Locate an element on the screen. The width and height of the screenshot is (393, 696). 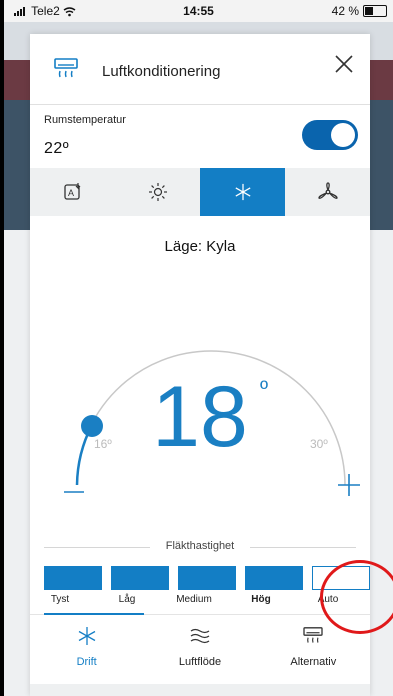
dial-max-label: 30º is located at coordinates (319, 444).